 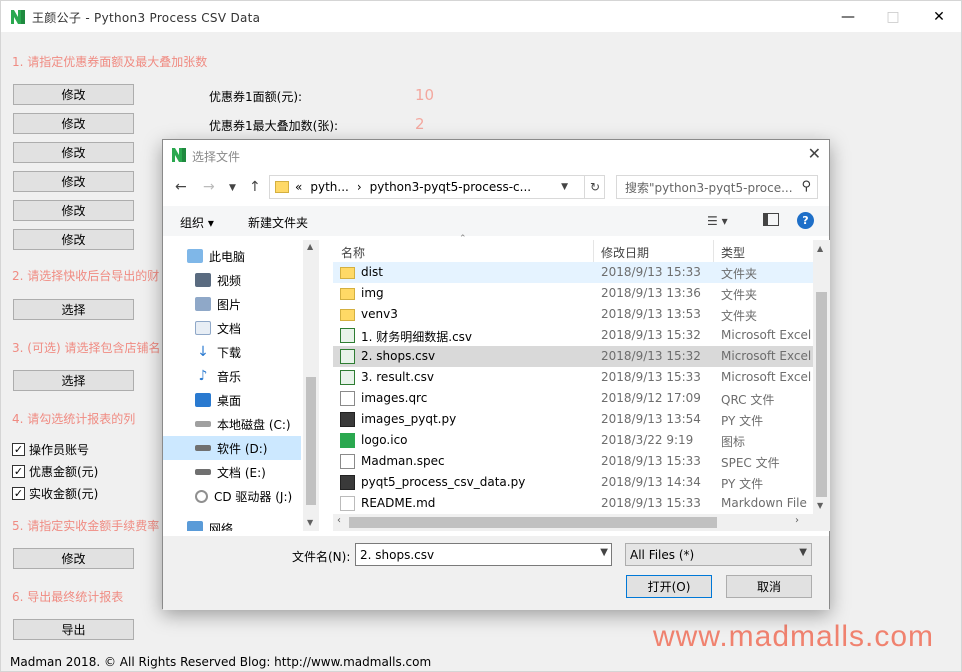 I want to click on file-row: images.qrc 2018/9/12 17:09 QRC 文件, so click(x=573, y=398).